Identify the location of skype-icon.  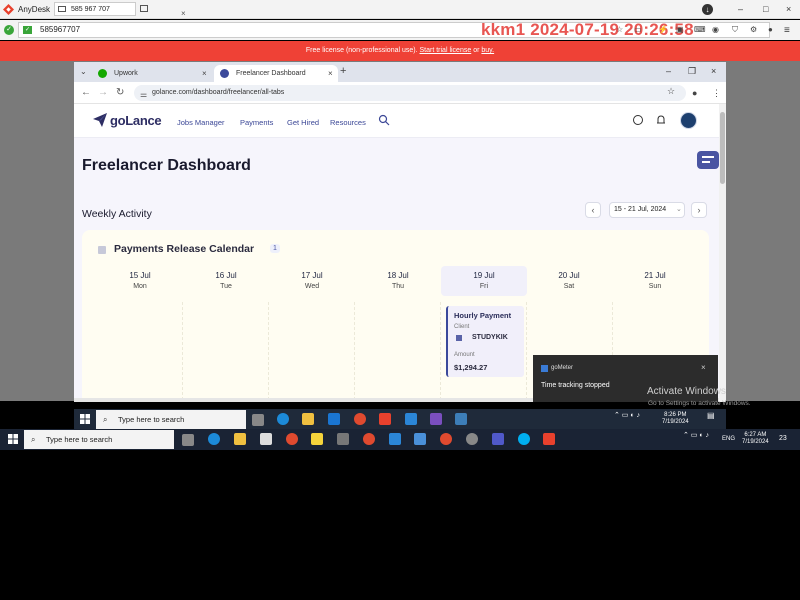
(524, 439).